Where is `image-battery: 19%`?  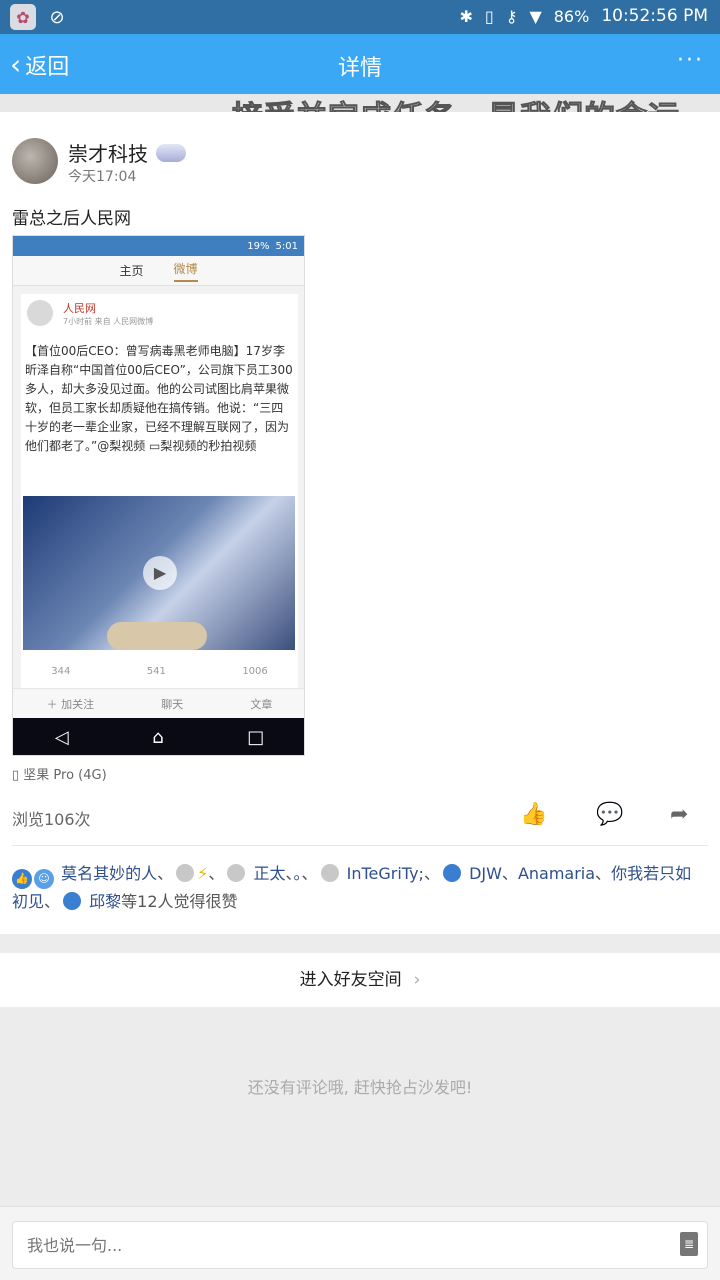
image-battery: 19% is located at coordinates (258, 246).